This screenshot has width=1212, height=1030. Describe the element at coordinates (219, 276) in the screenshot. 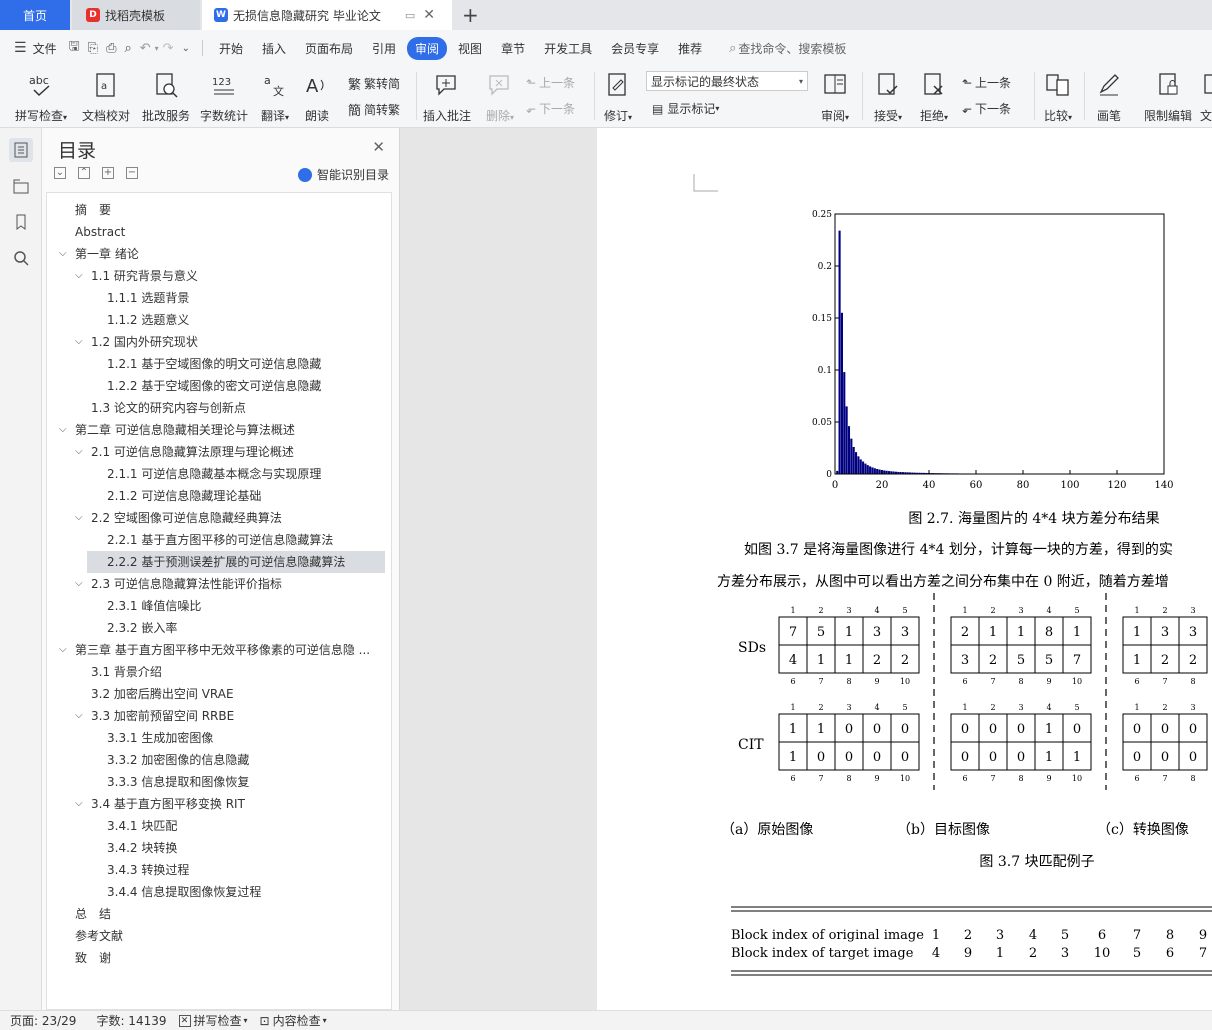

I see `toc-item: ⌵ 1.1 研究背景与意义` at that location.